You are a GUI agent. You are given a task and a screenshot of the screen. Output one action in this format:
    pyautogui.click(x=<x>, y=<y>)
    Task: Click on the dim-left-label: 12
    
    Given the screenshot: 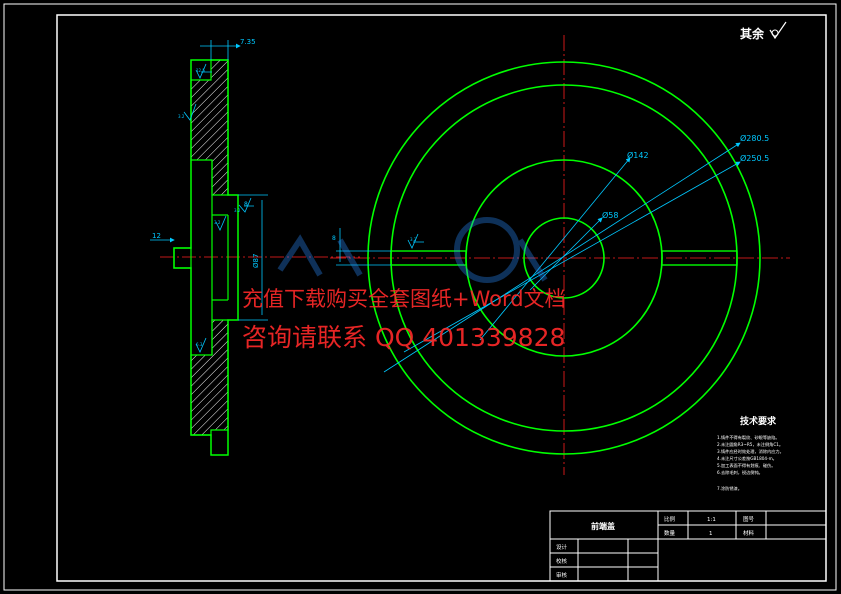 What is the action you would take?
    pyautogui.click(x=156, y=236)
    